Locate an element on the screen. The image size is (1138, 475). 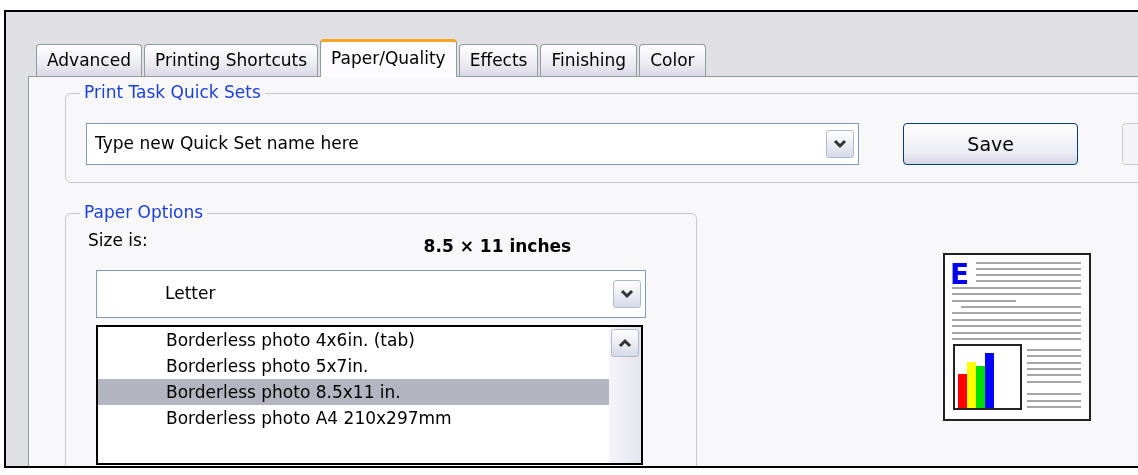
tab: Finishing is located at coordinates (589, 60).